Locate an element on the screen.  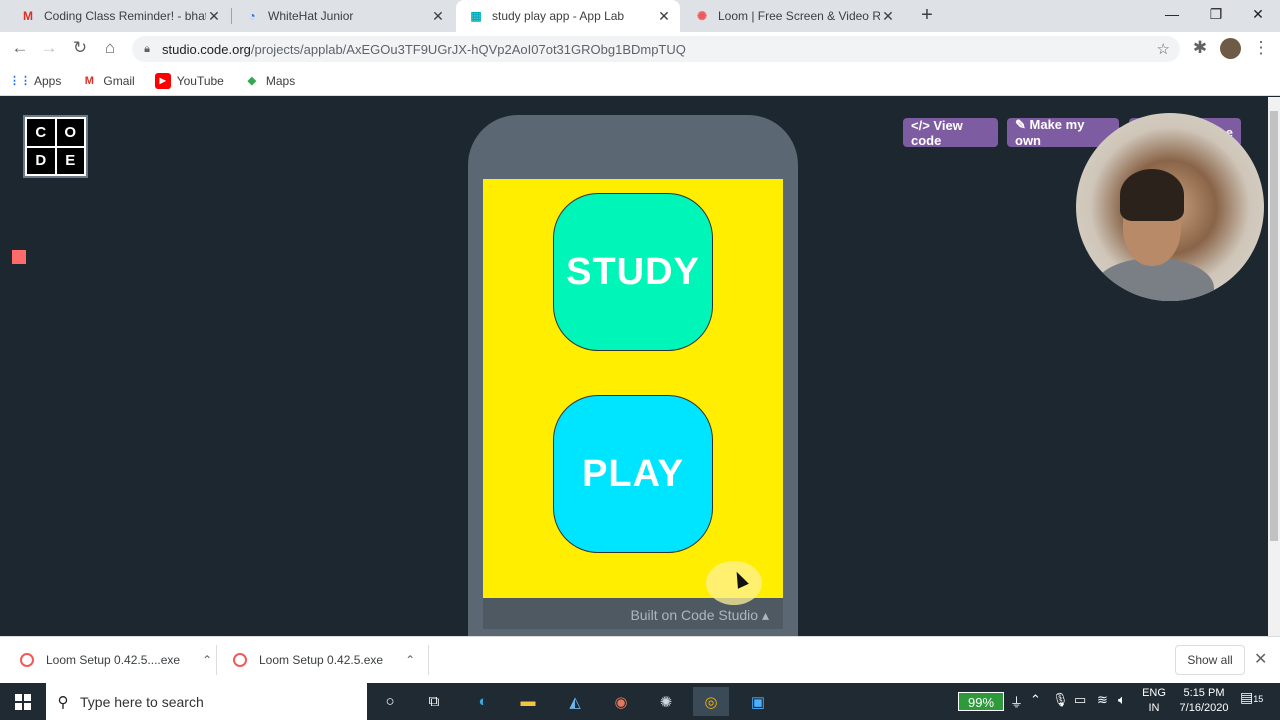
clock-date: 7/16/2020 is located at coordinates (1204, 708).